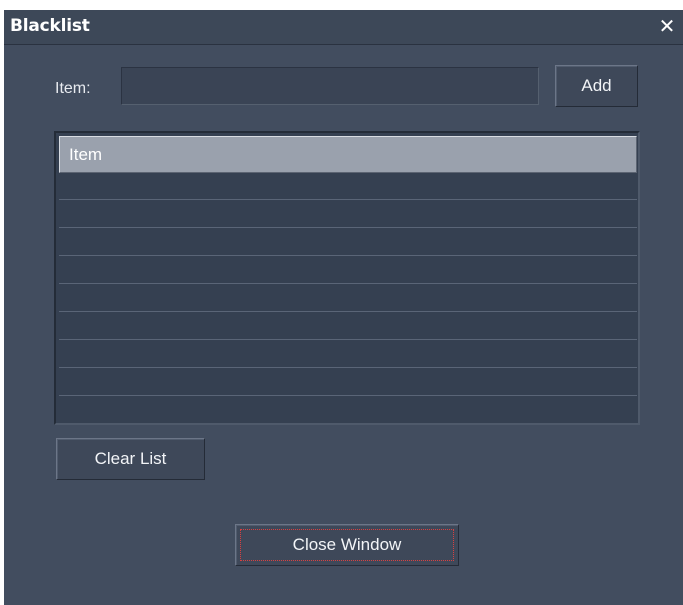 The height and width of the screenshot is (605, 683). I want to click on close-icon: ✕, so click(667, 26).